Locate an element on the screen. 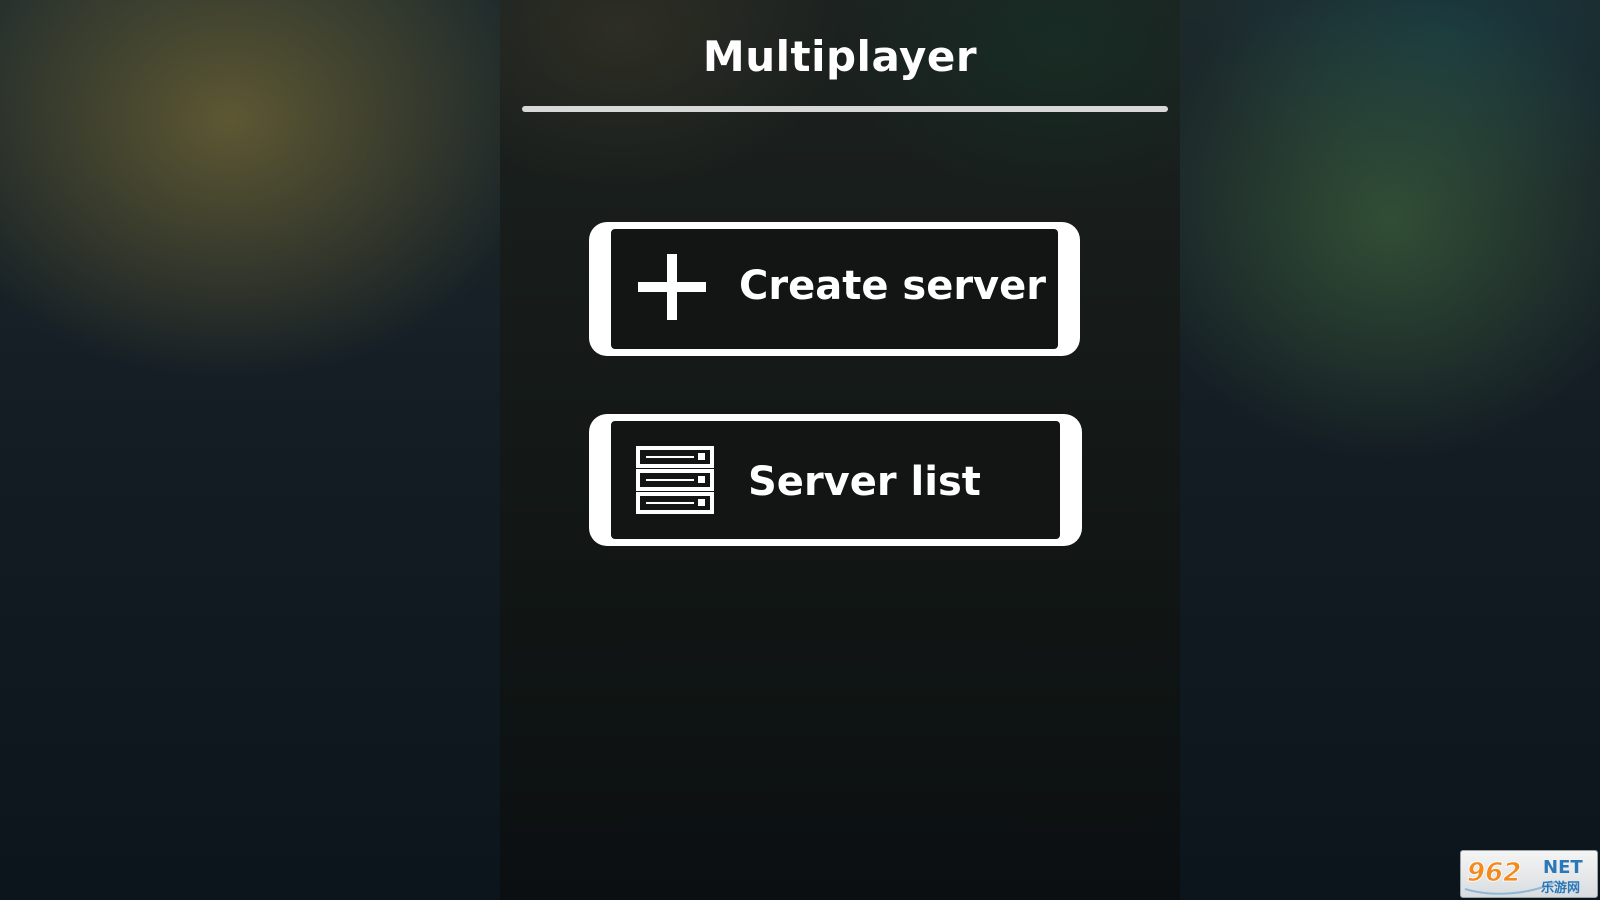 The height and width of the screenshot is (900, 1600). page-title: Multiplayer is located at coordinates (840, 56).